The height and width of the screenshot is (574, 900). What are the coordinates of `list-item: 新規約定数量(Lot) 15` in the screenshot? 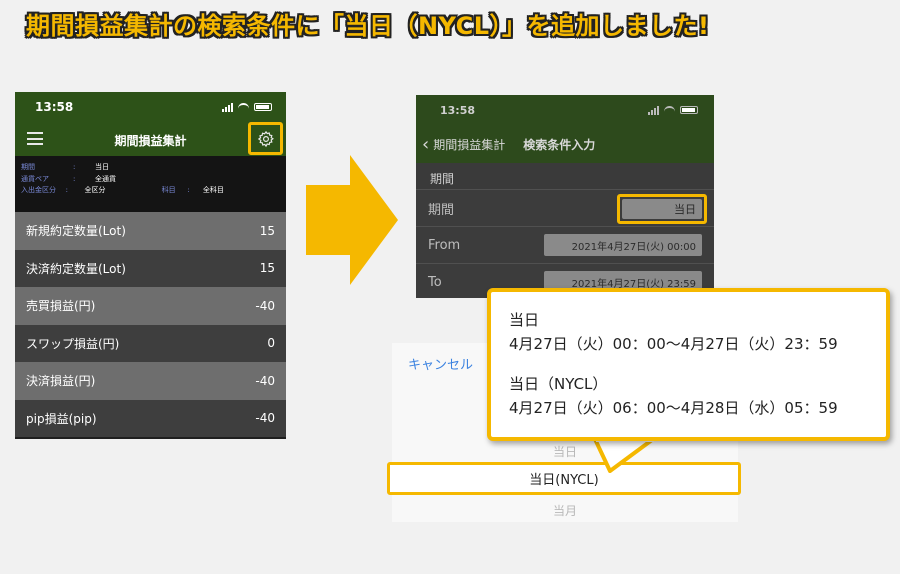 It's located at (150, 231).